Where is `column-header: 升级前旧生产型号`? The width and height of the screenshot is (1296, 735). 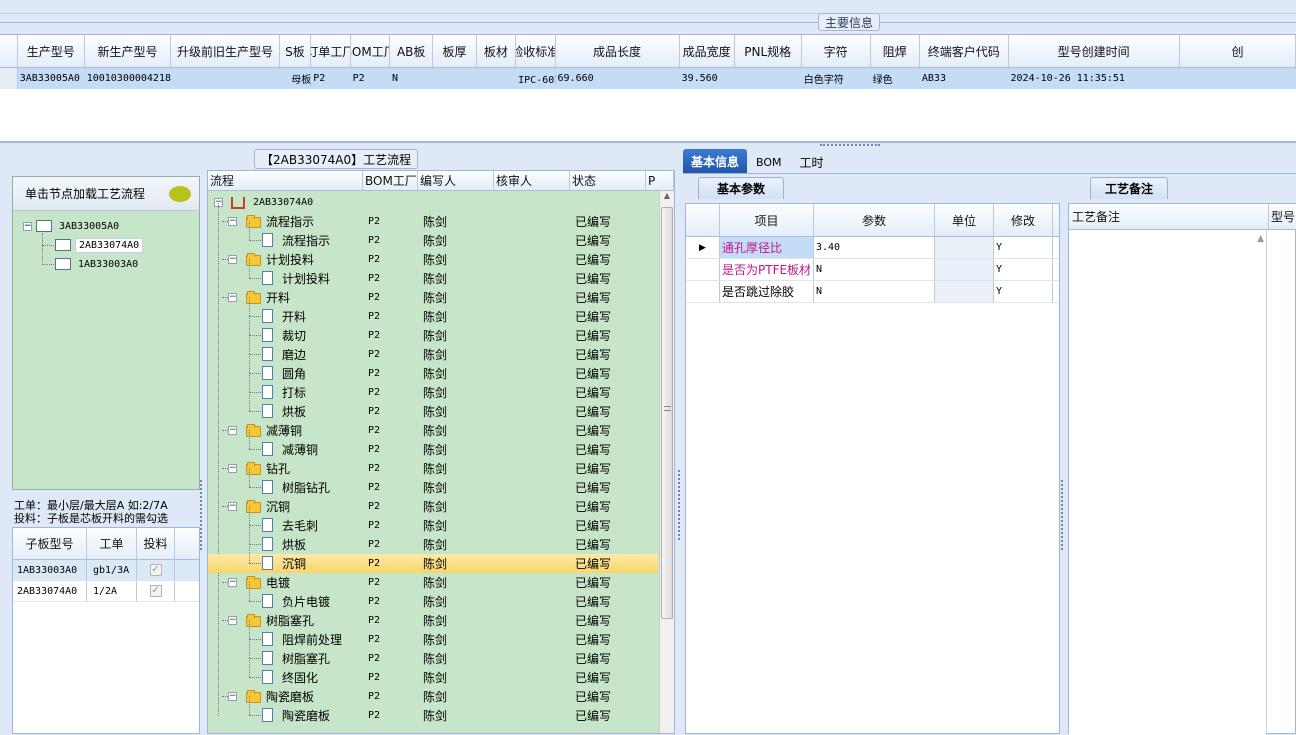
column-header: 升级前旧生产型号 is located at coordinates (225, 51).